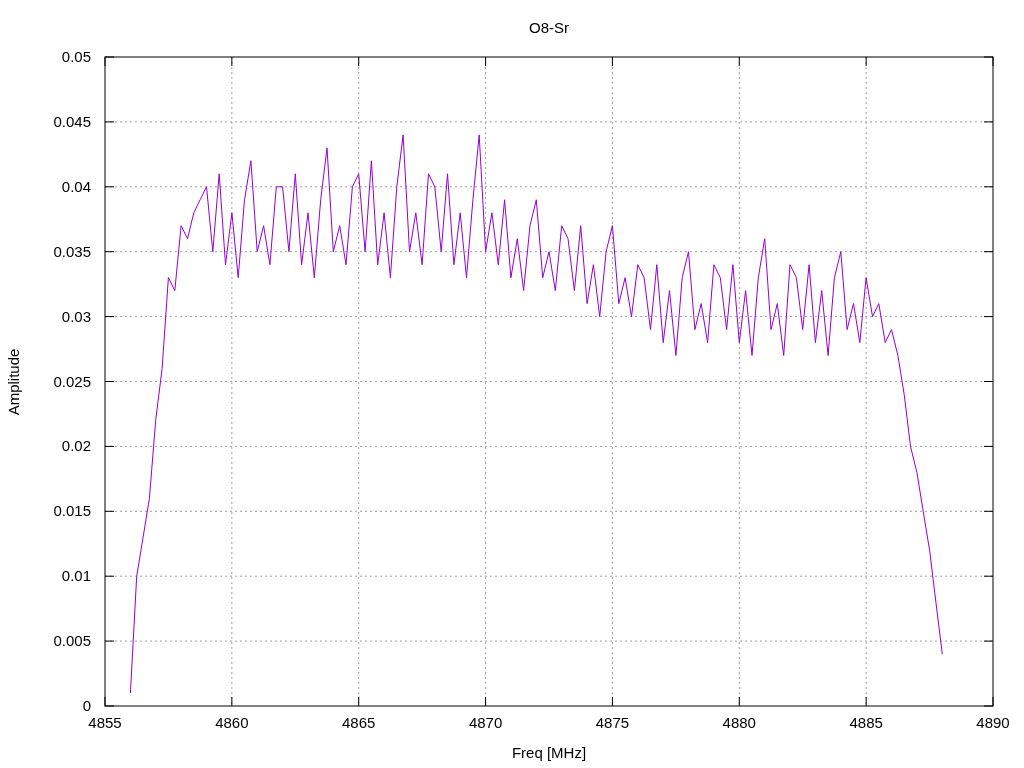  Describe the element at coordinates (76, 316) in the screenshot. I see `tick-label: 0.03` at that location.